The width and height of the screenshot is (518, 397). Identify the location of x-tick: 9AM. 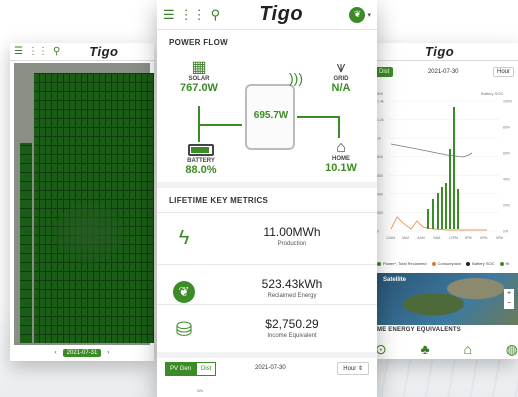
(436, 238).